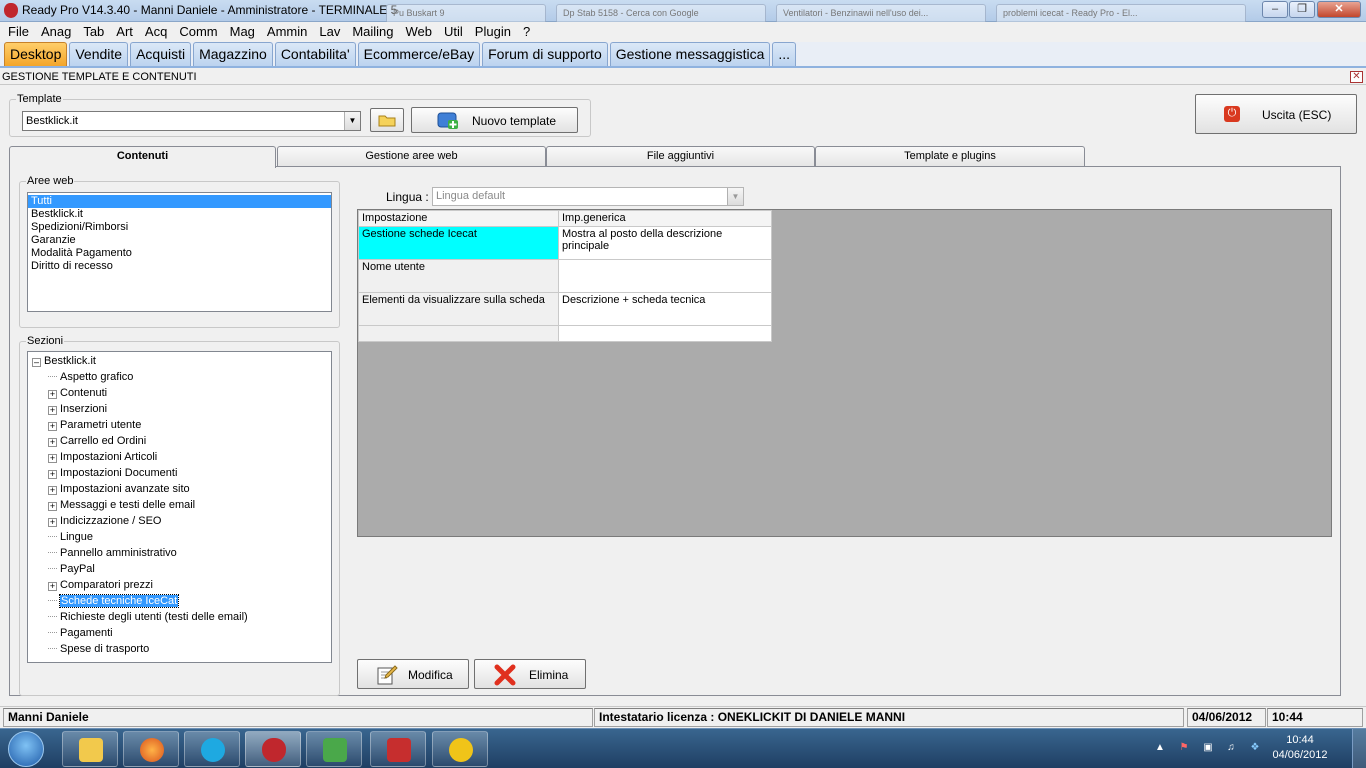 The width and height of the screenshot is (1366, 768). Describe the element at coordinates (680, 156) in the screenshot. I see `tab-file-aggiuntivi: File aggiuntivi` at that location.